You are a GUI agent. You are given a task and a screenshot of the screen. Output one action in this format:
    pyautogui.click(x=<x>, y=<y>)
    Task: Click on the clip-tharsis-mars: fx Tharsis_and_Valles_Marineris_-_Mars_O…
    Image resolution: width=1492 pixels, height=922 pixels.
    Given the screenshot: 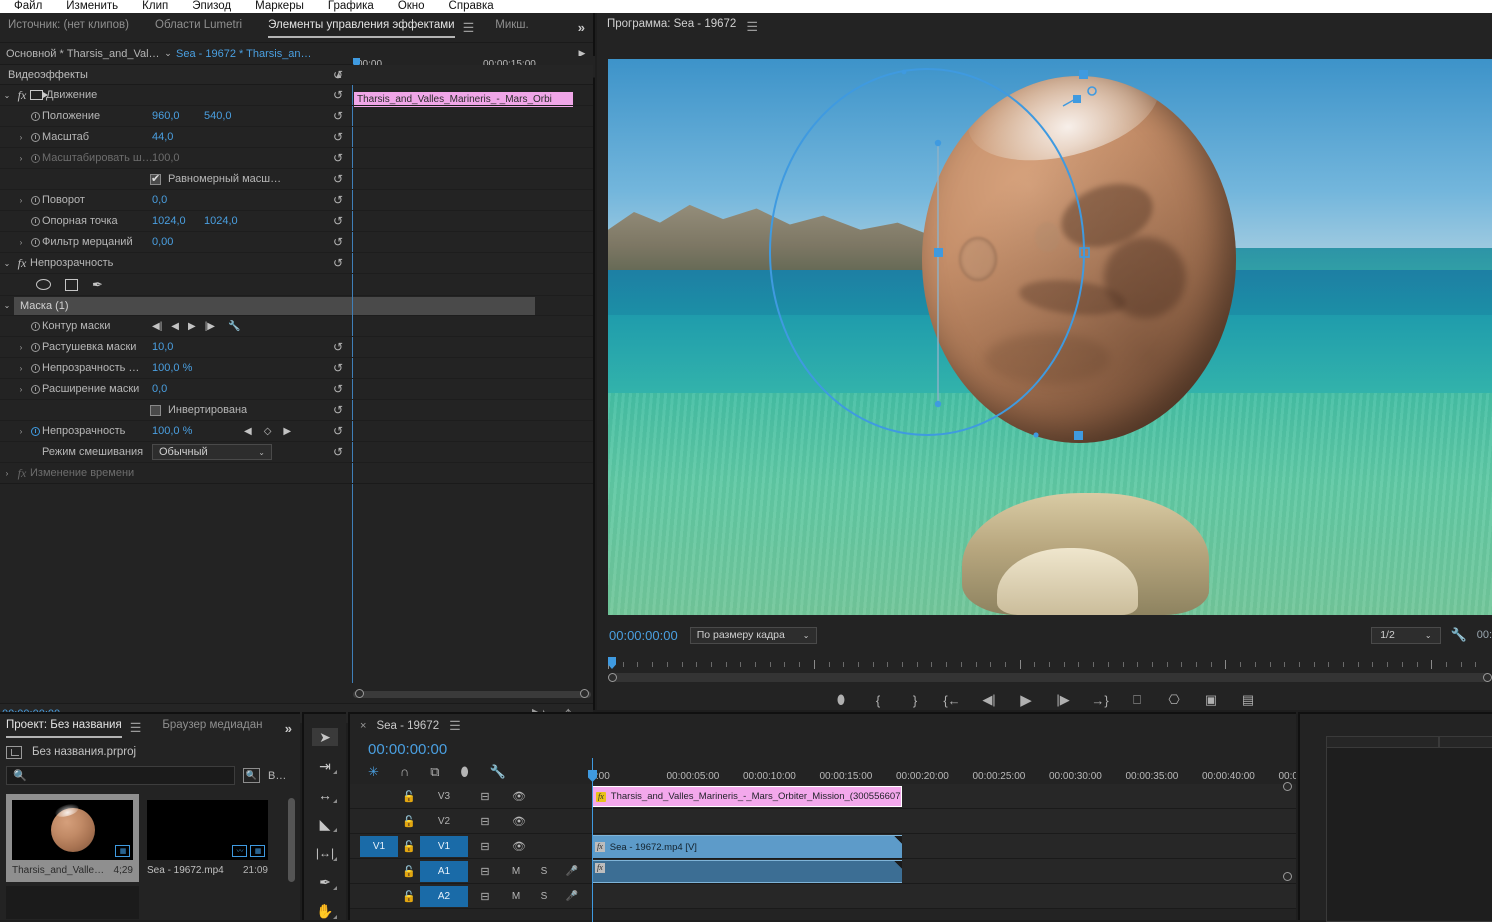 What is the action you would take?
    pyautogui.click(x=747, y=796)
    